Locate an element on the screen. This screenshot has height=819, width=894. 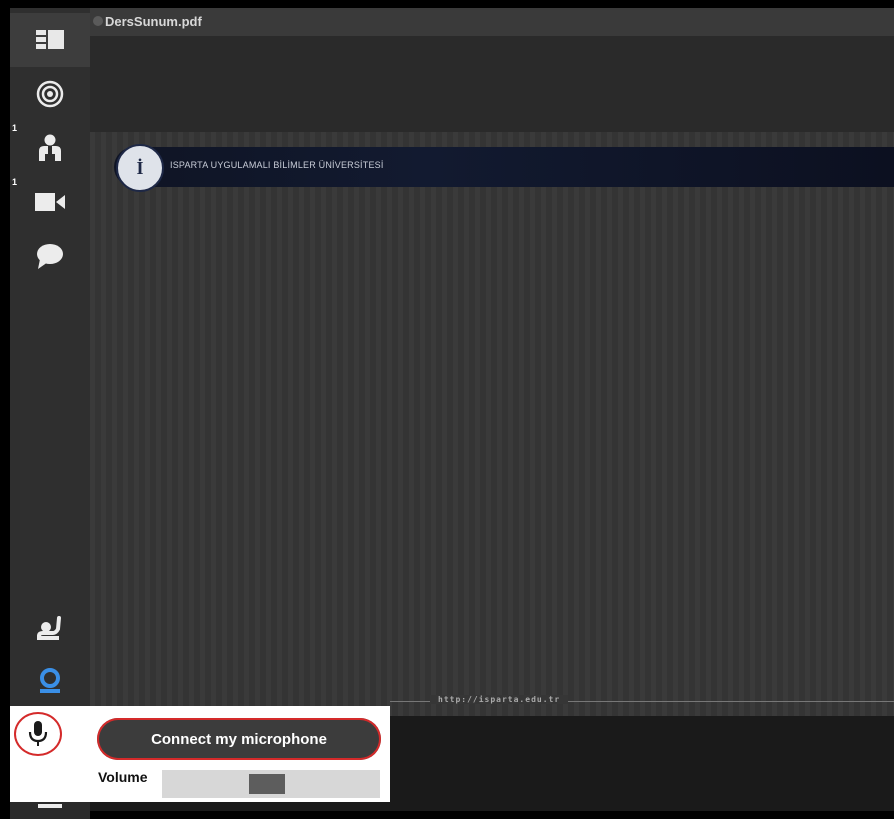
sidebar: 1 1 is located at coordinates (50, 413).